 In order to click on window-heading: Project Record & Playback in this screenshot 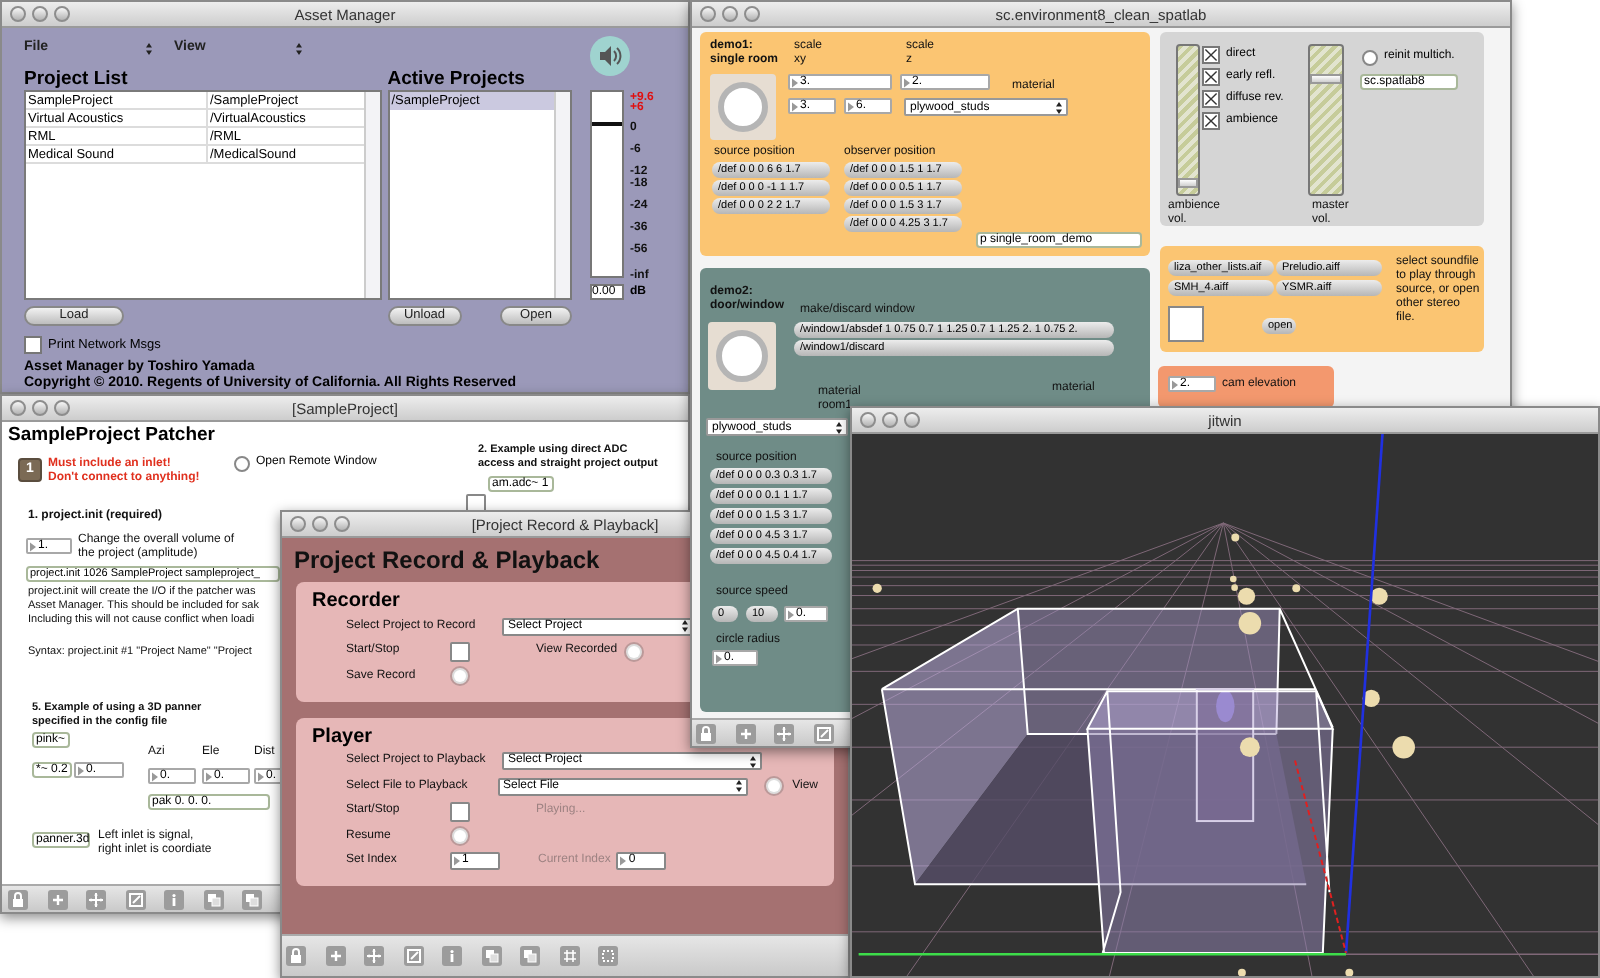, I will do `click(447, 559)`.